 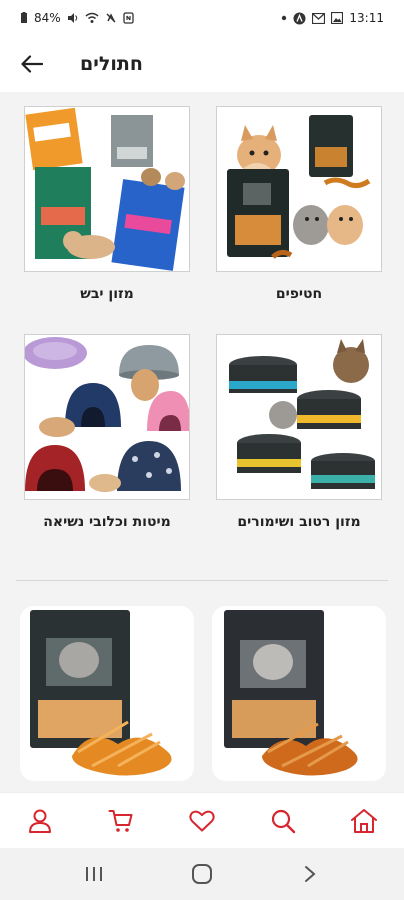 What do you see at coordinates (337, 18) in the screenshot?
I see `gallery-icon` at bounding box center [337, 18].